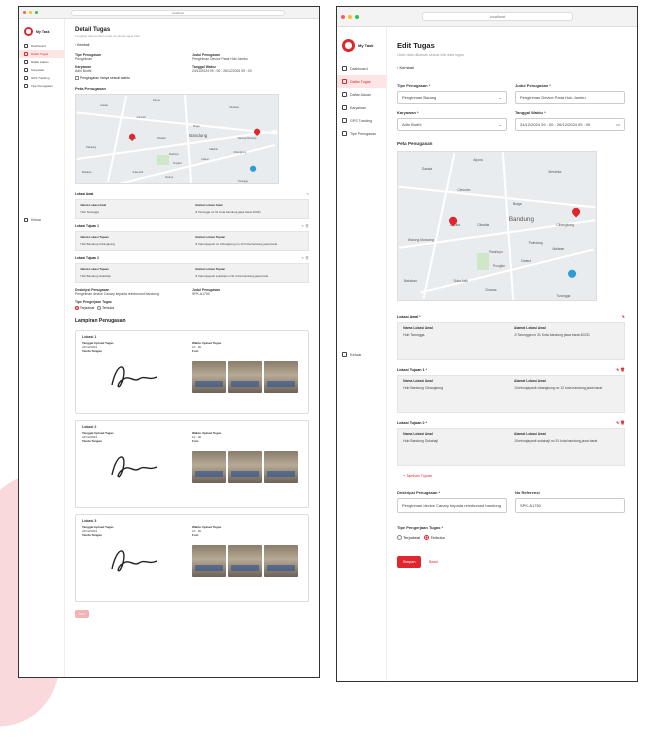  Describe the element at coordinates (192, 78) in the screenshot. I see `reminder-checkbox-row: Pengingatan hanya sesuai waktu` at that location.